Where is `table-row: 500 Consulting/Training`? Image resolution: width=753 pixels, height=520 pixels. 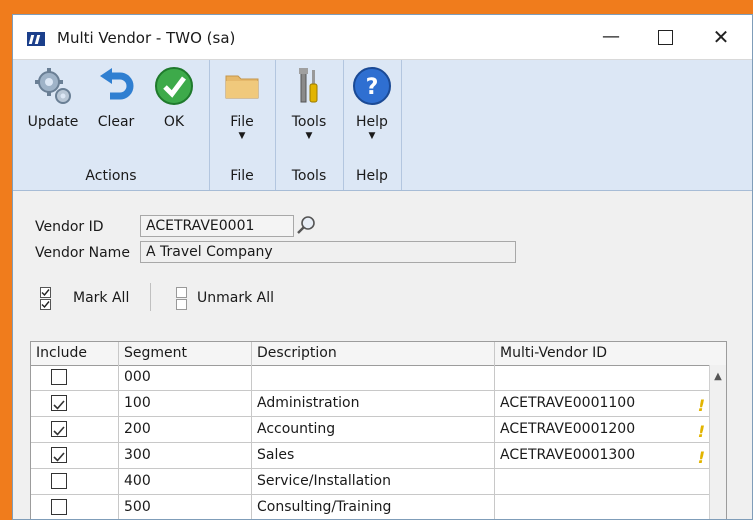 table-row: 500 Consulting/Training is located at coordinates (371, 507).